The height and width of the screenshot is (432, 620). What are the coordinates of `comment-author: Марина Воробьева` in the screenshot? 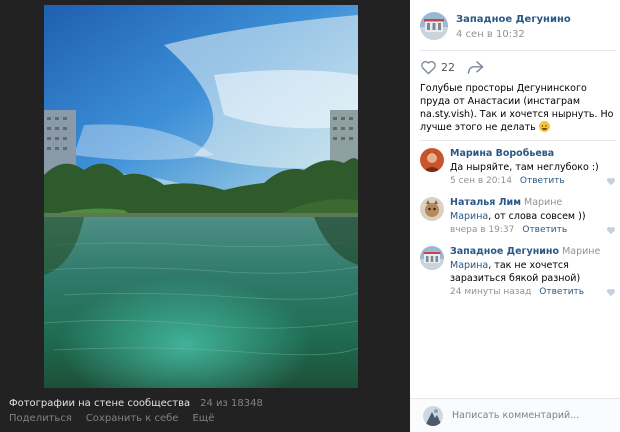 It's located at (502, 153).